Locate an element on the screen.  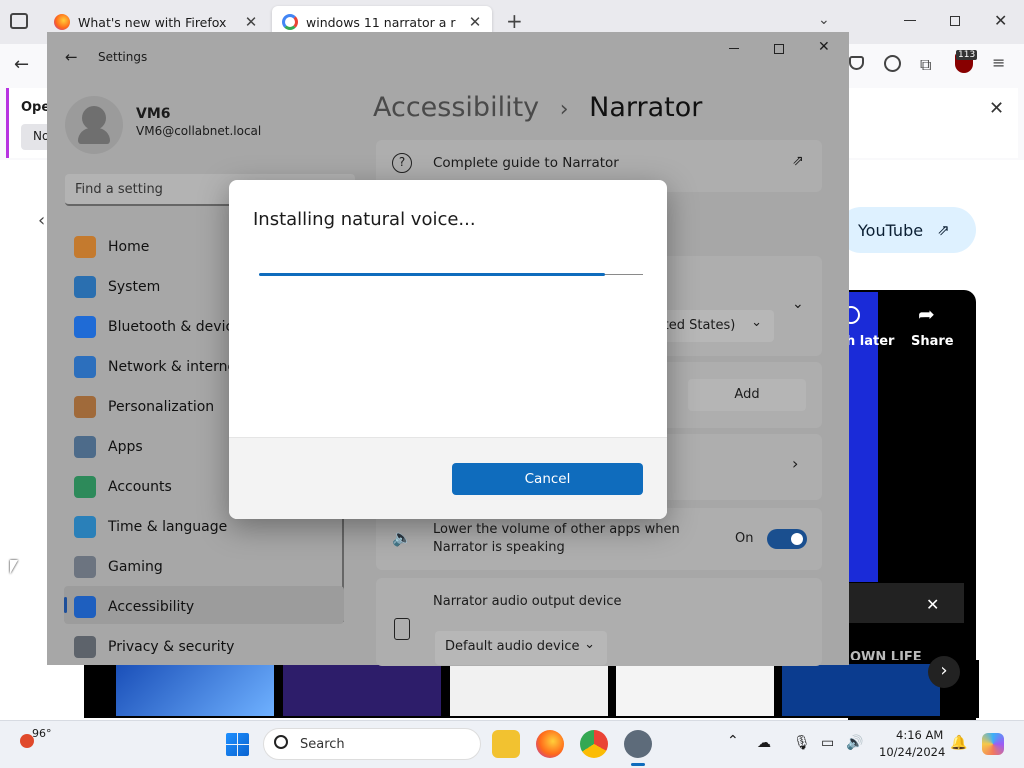
system-icon is located at coordinates (85, 287).